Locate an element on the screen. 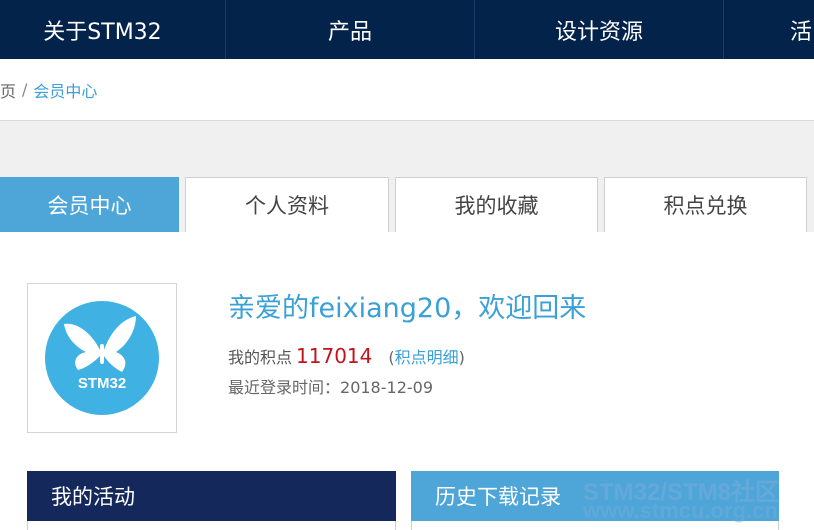  welcome-greeting: 亲爱的feixiang20，欢迎回来 is located at coordinates (407, 308).